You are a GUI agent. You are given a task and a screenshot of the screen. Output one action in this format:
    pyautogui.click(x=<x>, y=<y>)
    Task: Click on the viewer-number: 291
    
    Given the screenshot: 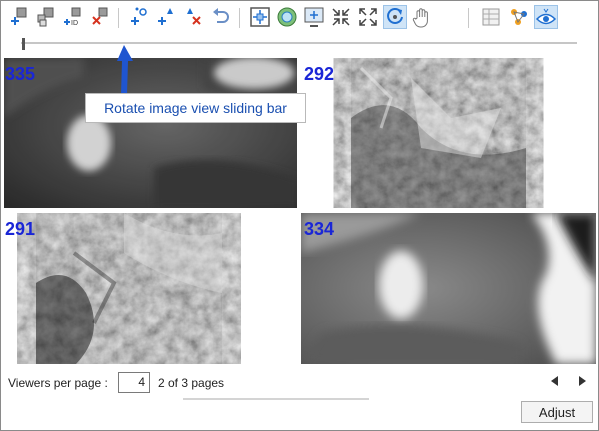 What is the action you would take?
    pyautogui.click(x=20, y=229)
    